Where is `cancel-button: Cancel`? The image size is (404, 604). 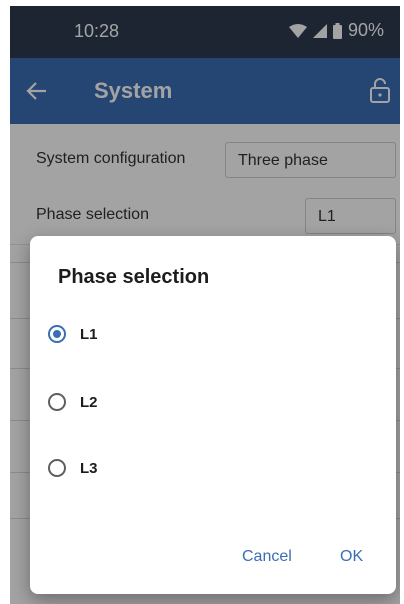
cancel-button: Cancel is located at coordinates (267, 557).